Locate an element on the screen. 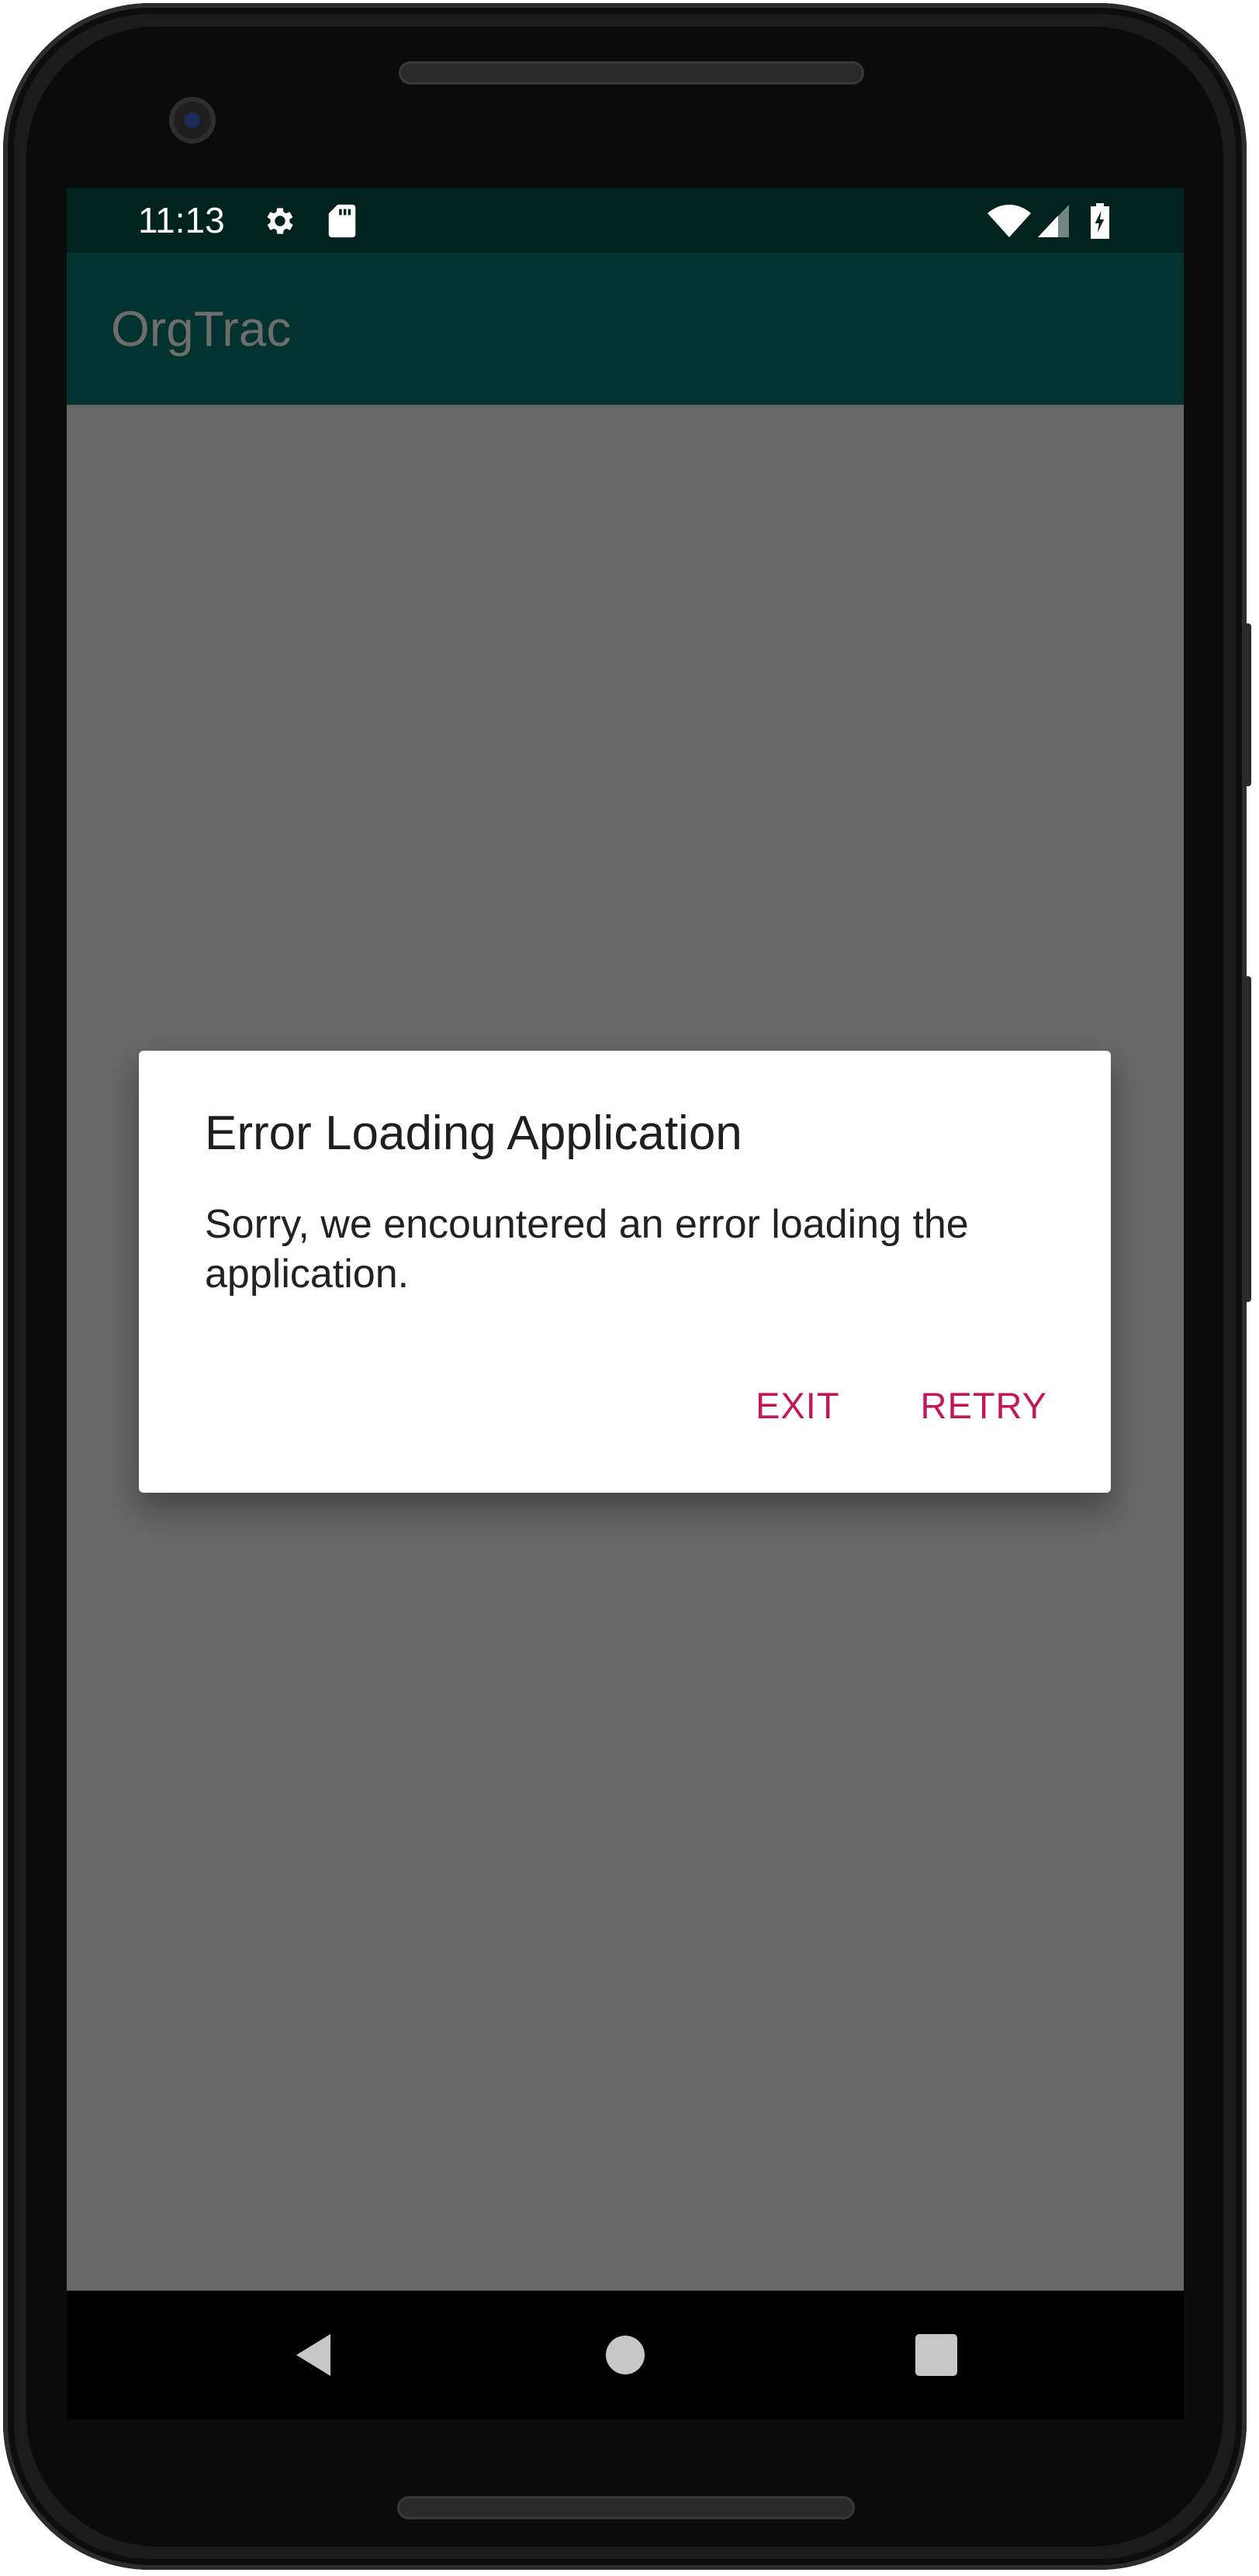 This screenshot has height=2576, width=1259. exit-button: EXIT is located at coordinates (798, 1406).